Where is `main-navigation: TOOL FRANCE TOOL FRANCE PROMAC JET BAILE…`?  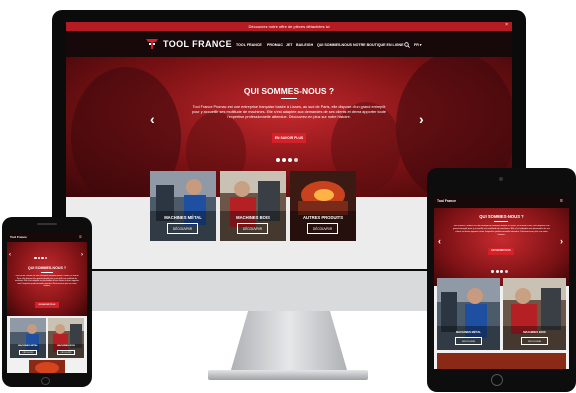
main-navigation: TOOL FRANCE TOOL FRANCE PROMAC JET BAILE… is located at coordinates (289, 44).